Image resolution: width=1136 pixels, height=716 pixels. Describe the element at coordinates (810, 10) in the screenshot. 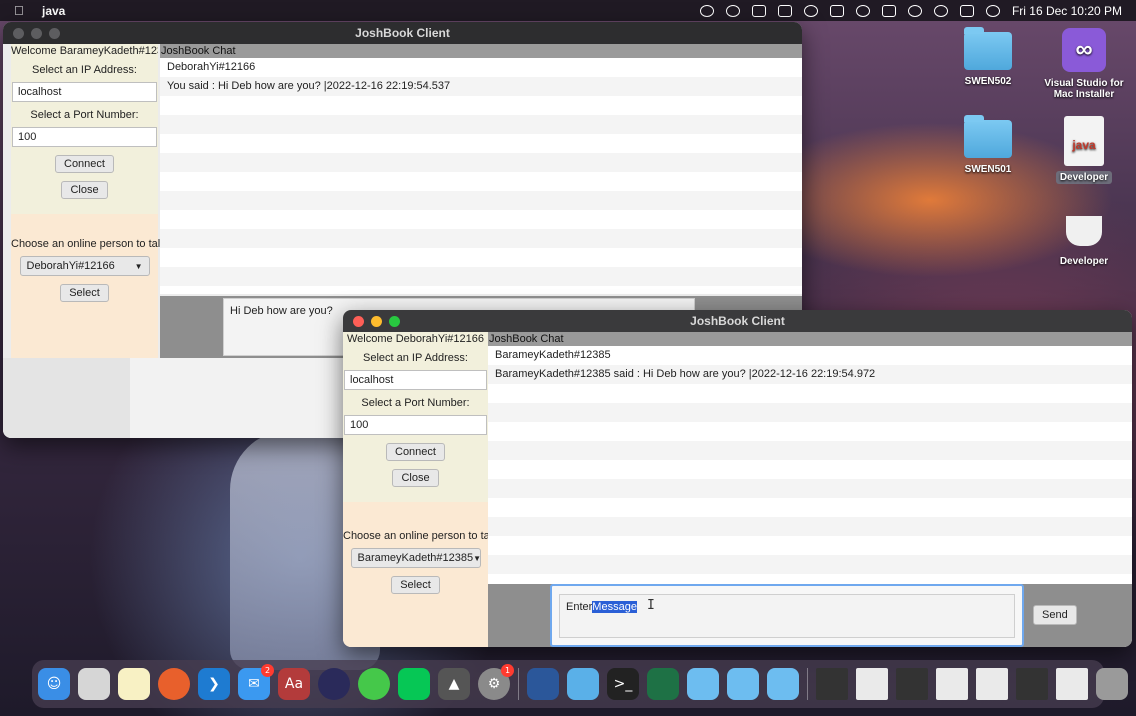

I see `moon-icon` at that location.